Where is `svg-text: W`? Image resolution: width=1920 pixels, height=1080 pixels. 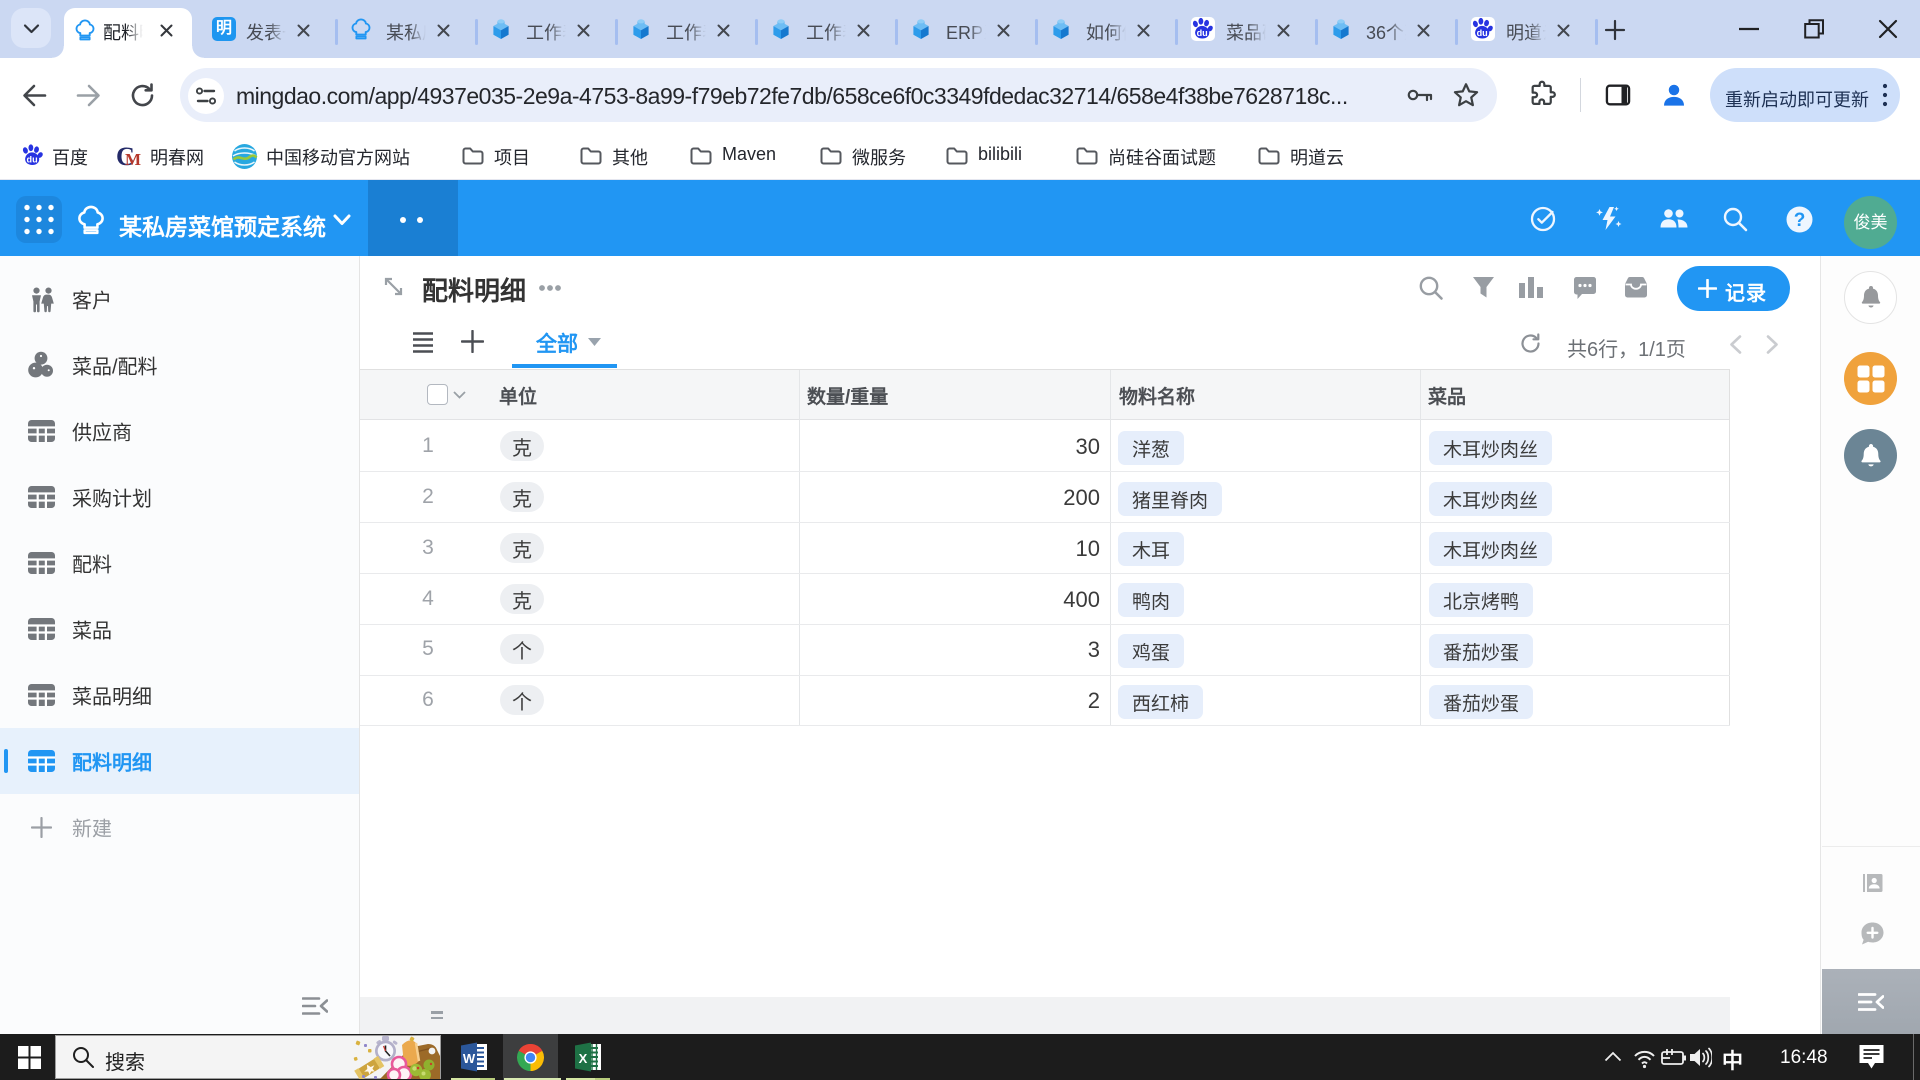
svg-text: W is located at coordinates (469, 1058).